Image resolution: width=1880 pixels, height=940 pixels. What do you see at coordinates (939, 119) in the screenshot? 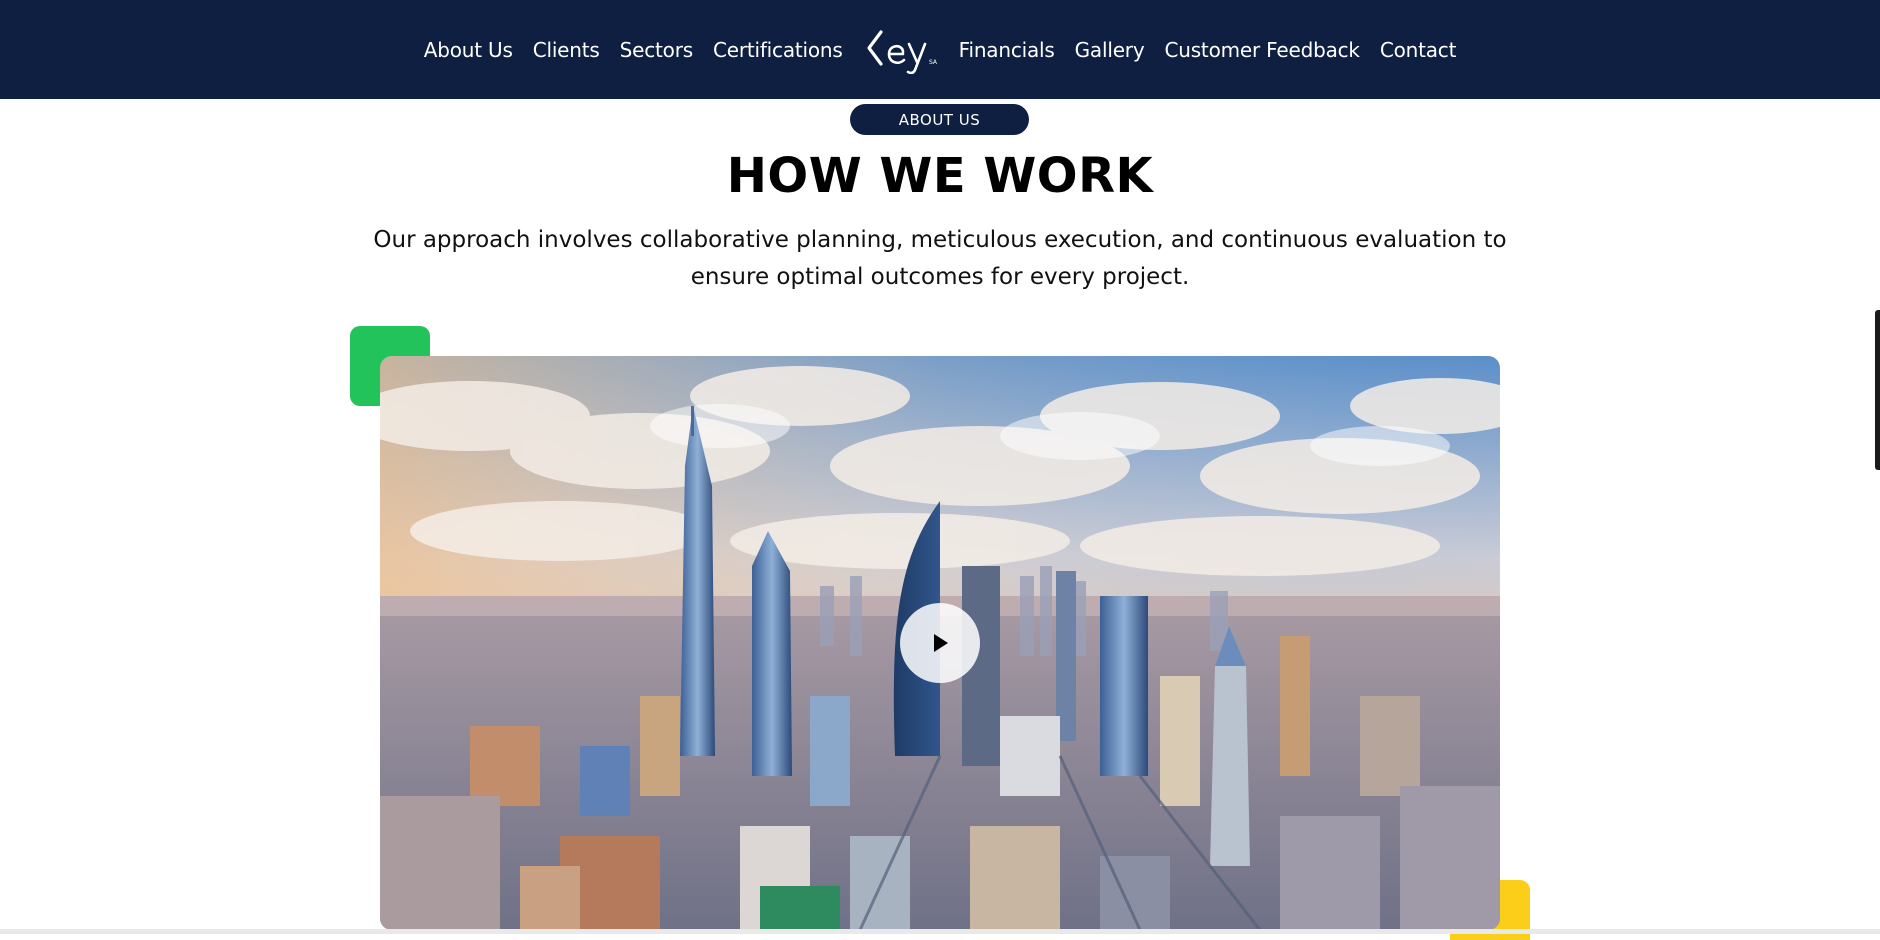
I see `section-badge: ABOUT US` at bounding box center [939, 119].